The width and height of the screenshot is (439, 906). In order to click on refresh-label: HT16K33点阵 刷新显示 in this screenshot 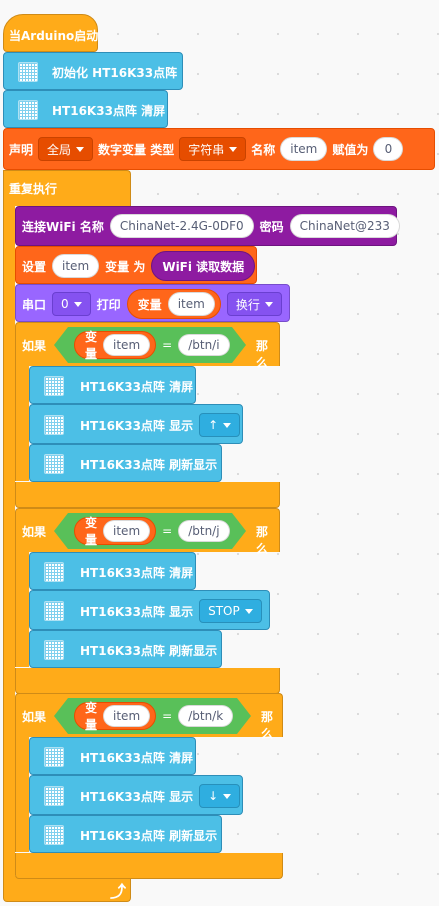, I will do `click(149, 650)`.